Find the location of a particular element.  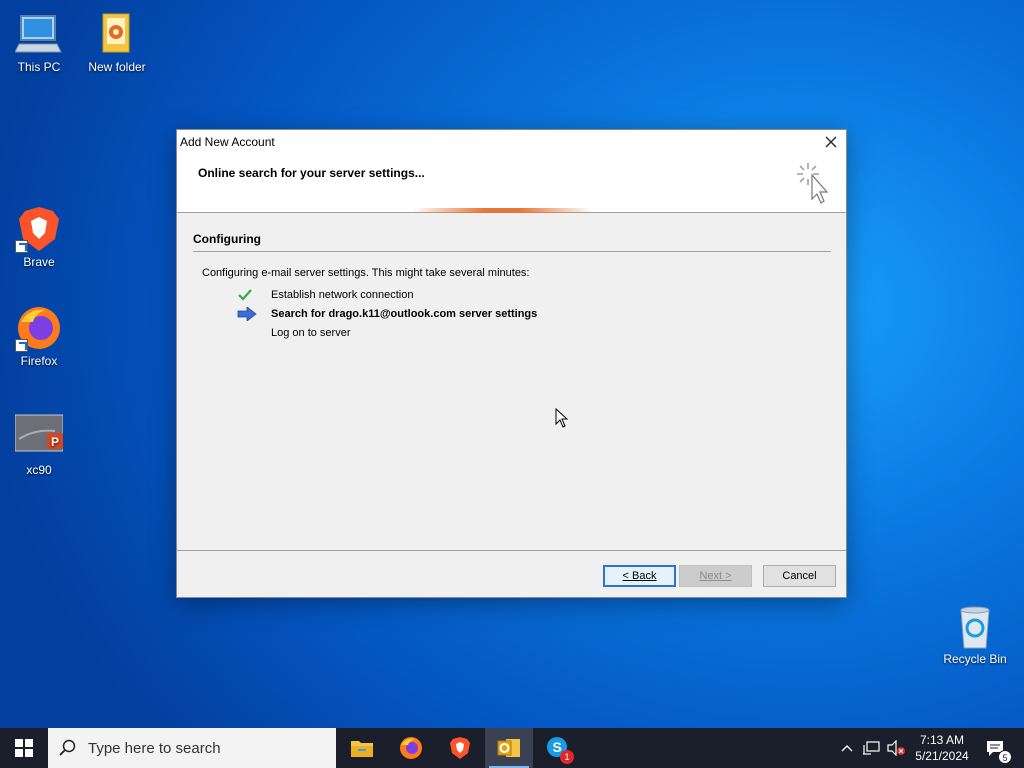

desktop-icon-label: This PC is located at coordinates (39, 67).